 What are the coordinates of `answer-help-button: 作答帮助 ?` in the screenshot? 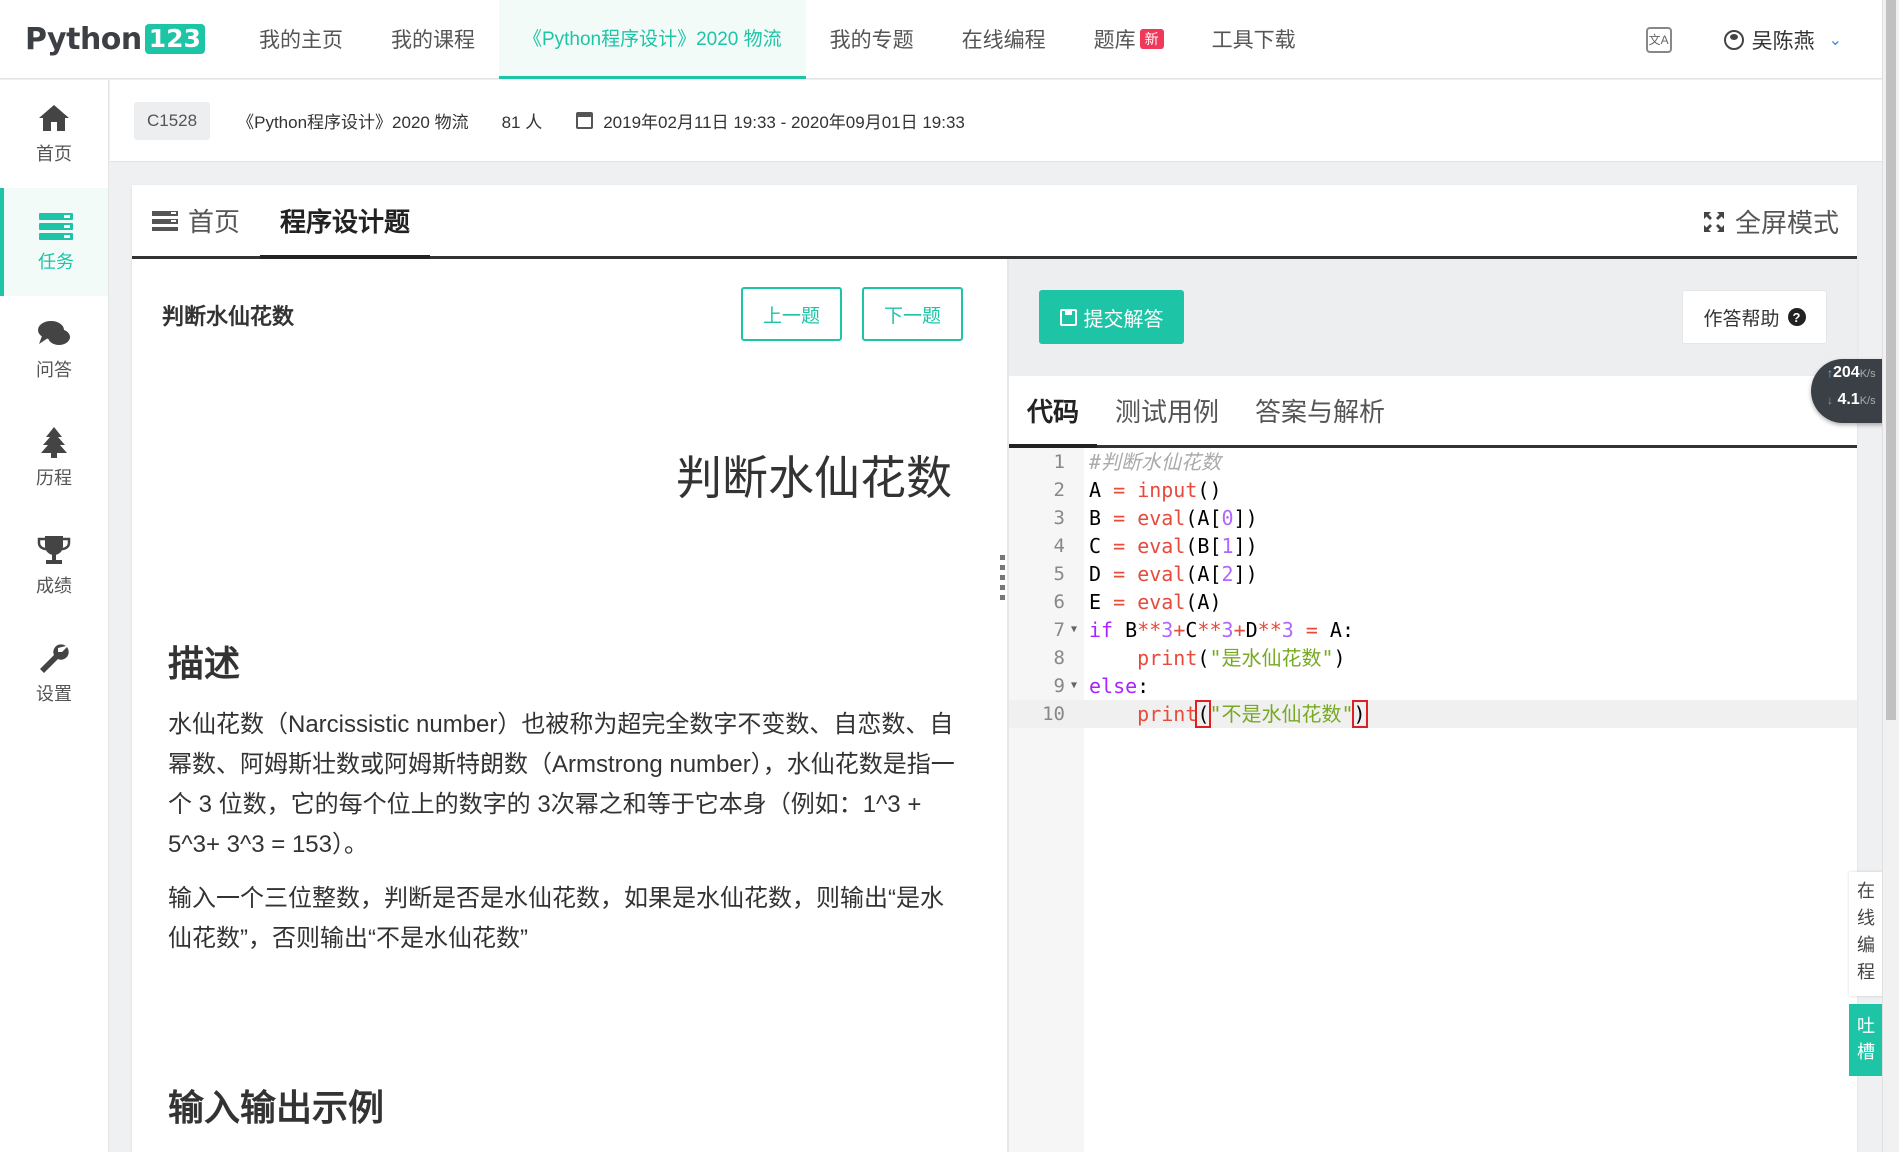 It's located at (1754, 317).